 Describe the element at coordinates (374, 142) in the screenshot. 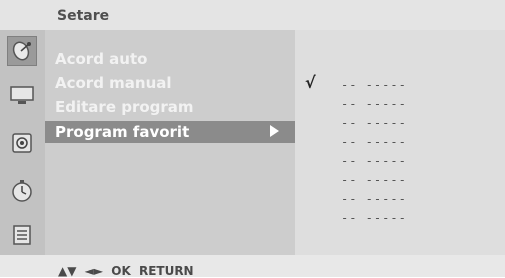

I see `favorite-slot-4: -- -----` at that location.